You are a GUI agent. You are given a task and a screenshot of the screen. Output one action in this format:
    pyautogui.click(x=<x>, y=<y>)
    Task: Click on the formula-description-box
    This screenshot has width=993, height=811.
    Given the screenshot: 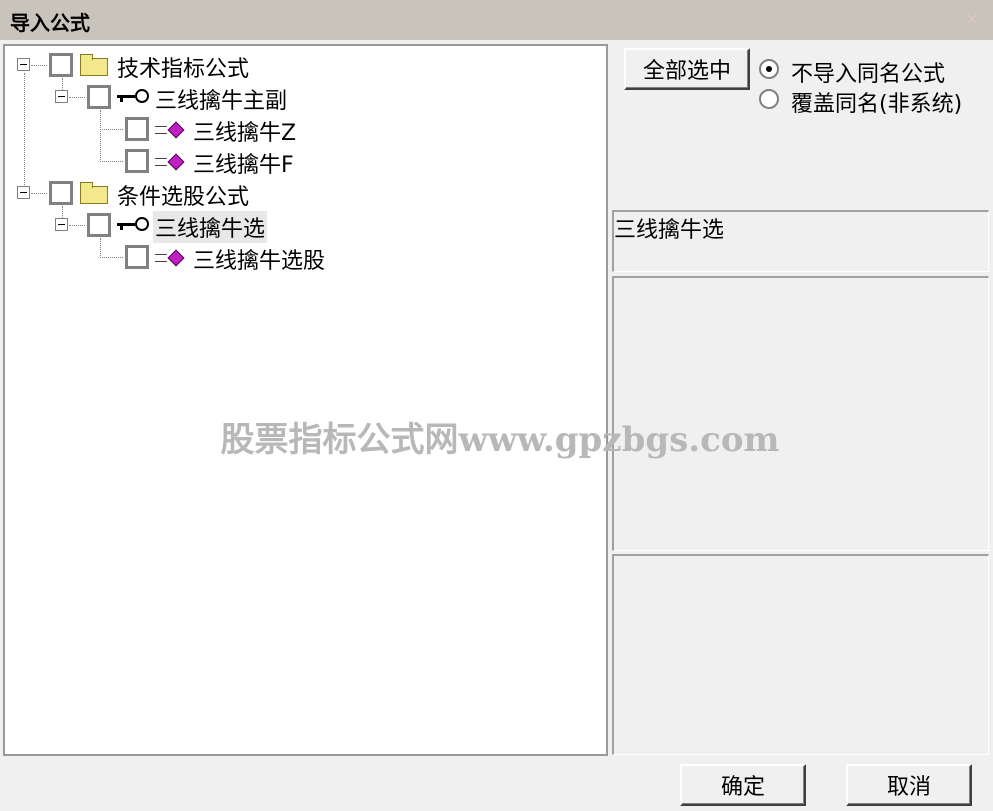 What is the action you would take?
    pyautogui.click(x=800, y=413)
    